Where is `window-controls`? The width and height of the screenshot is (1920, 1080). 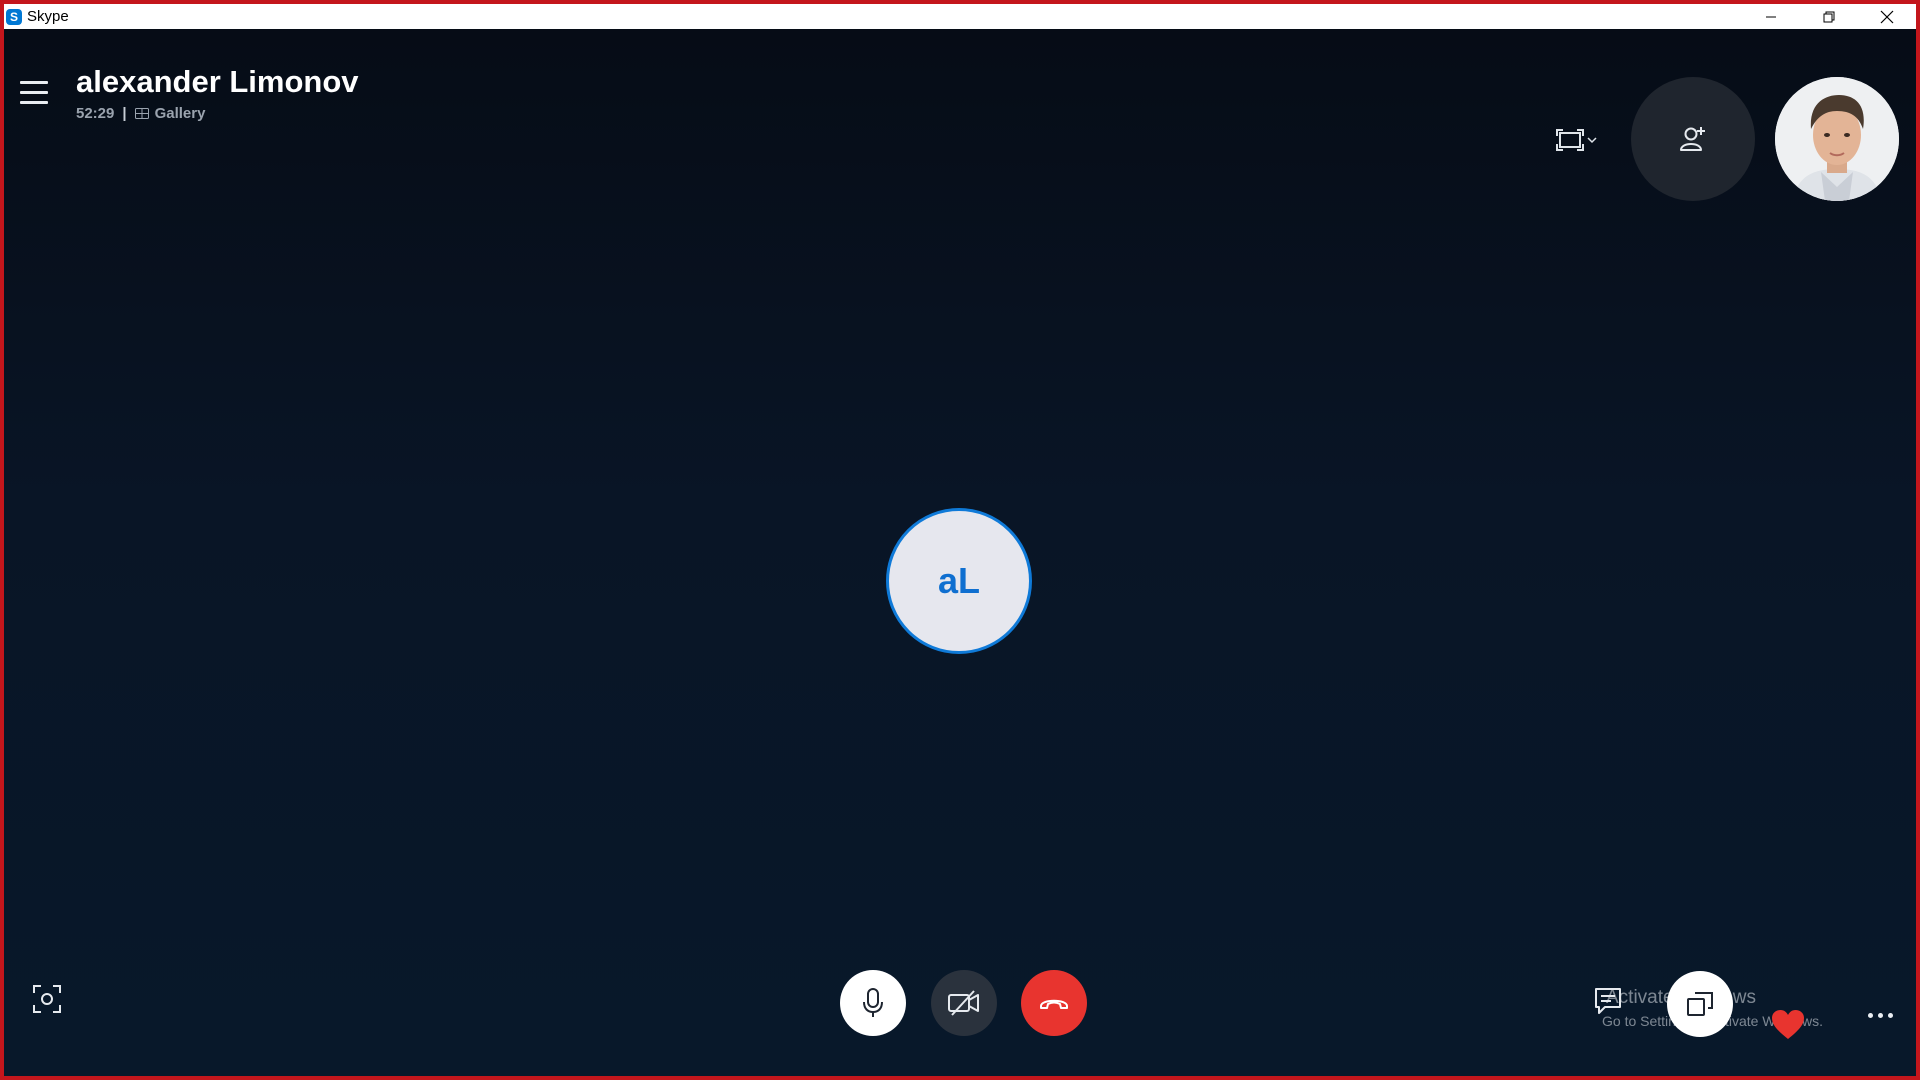
window-controls is located at coordinates (1829, 16).